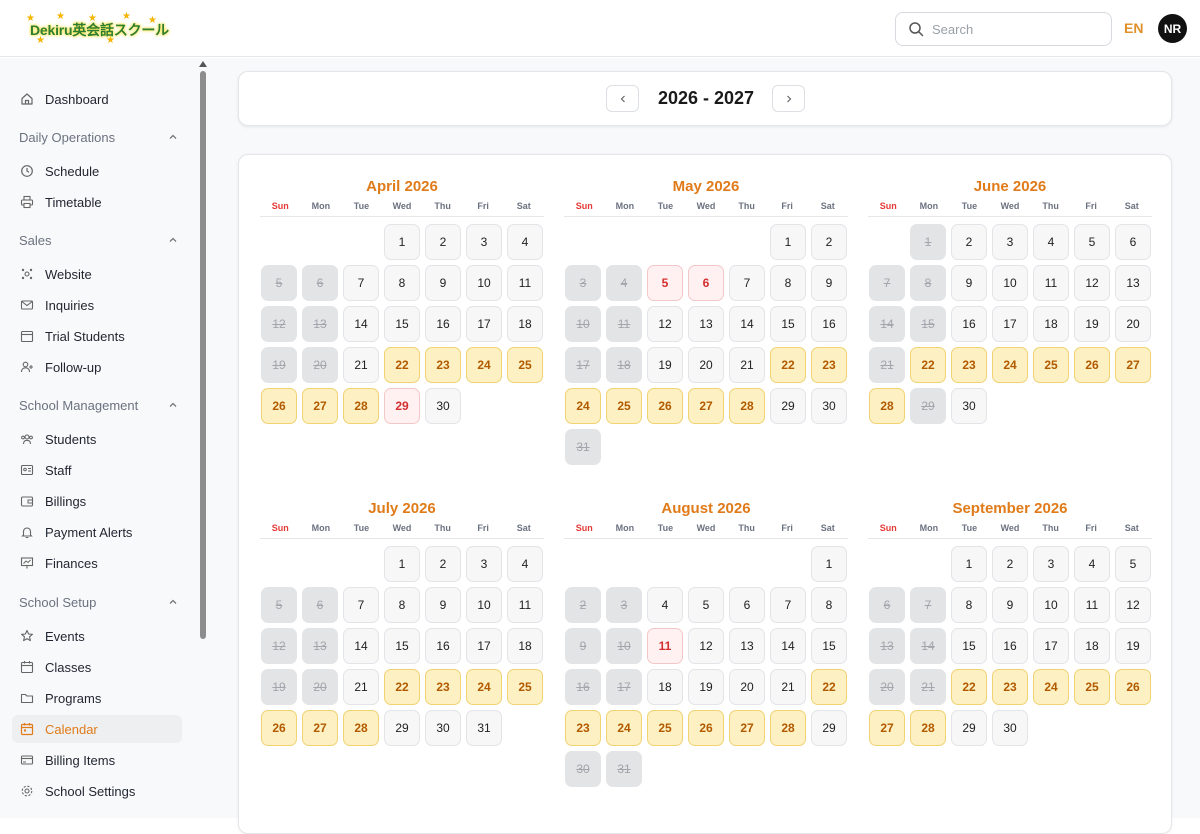 The height and width of the screenshot is (834, 1200). Describe the element at coordinates (97, 729) in the screenshot. I see `sidebar-item-calendar: Calendar` at that location.